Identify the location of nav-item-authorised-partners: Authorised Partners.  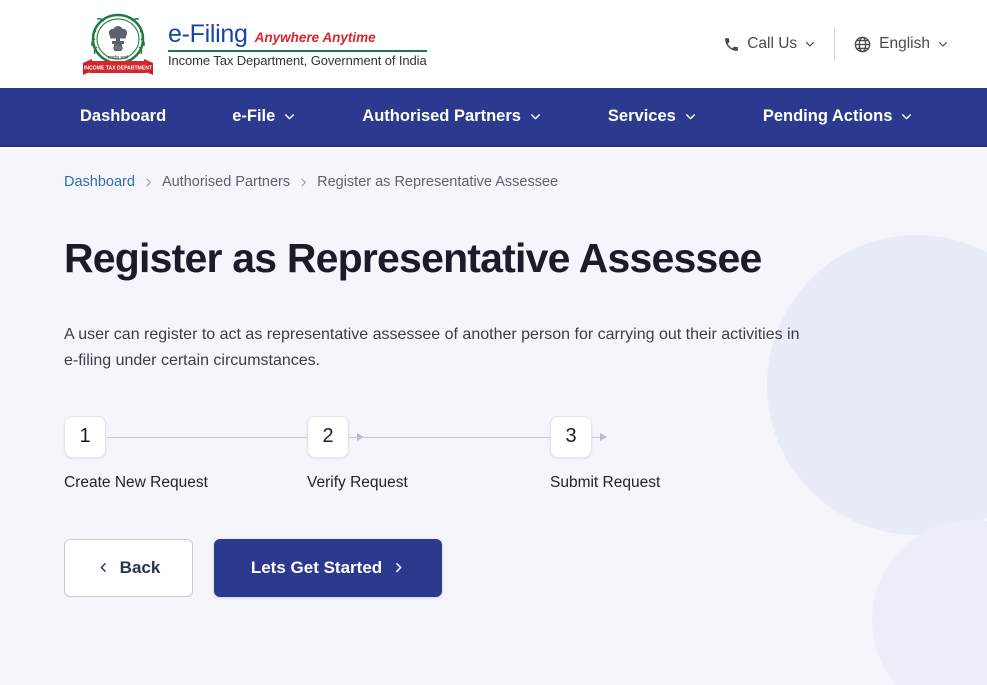
(452, 116).